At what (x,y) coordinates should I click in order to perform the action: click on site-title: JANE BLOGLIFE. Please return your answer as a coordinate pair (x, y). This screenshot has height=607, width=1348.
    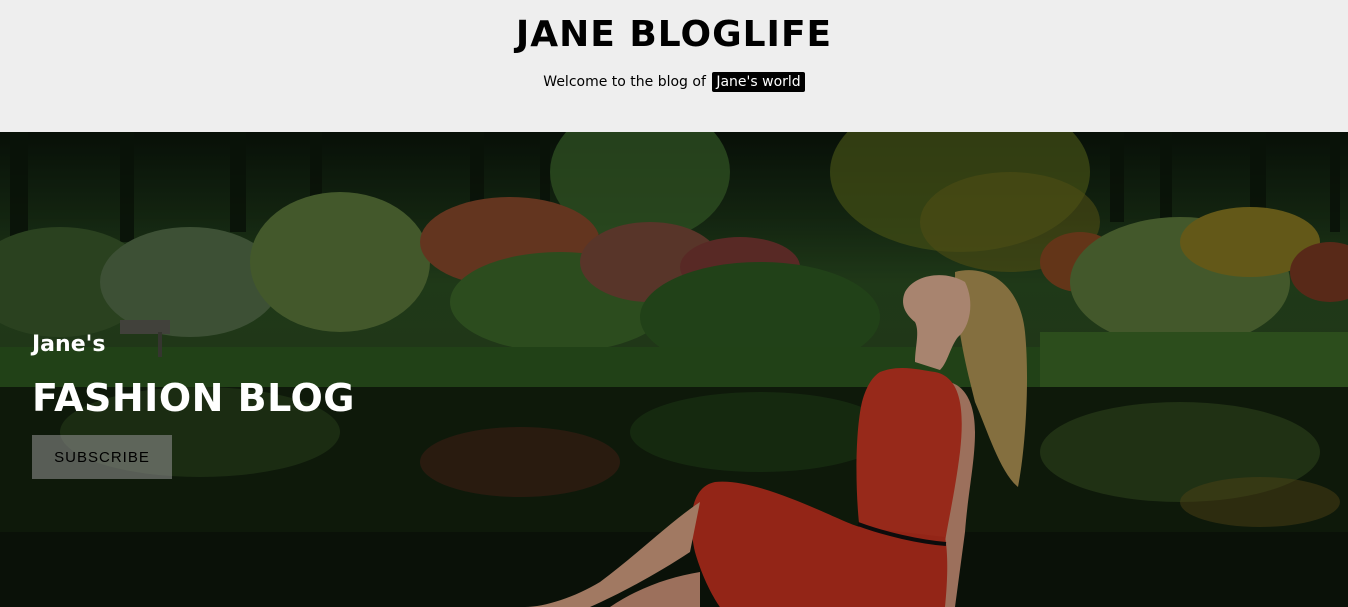
    Looking at the image, I should click on (674, 34).